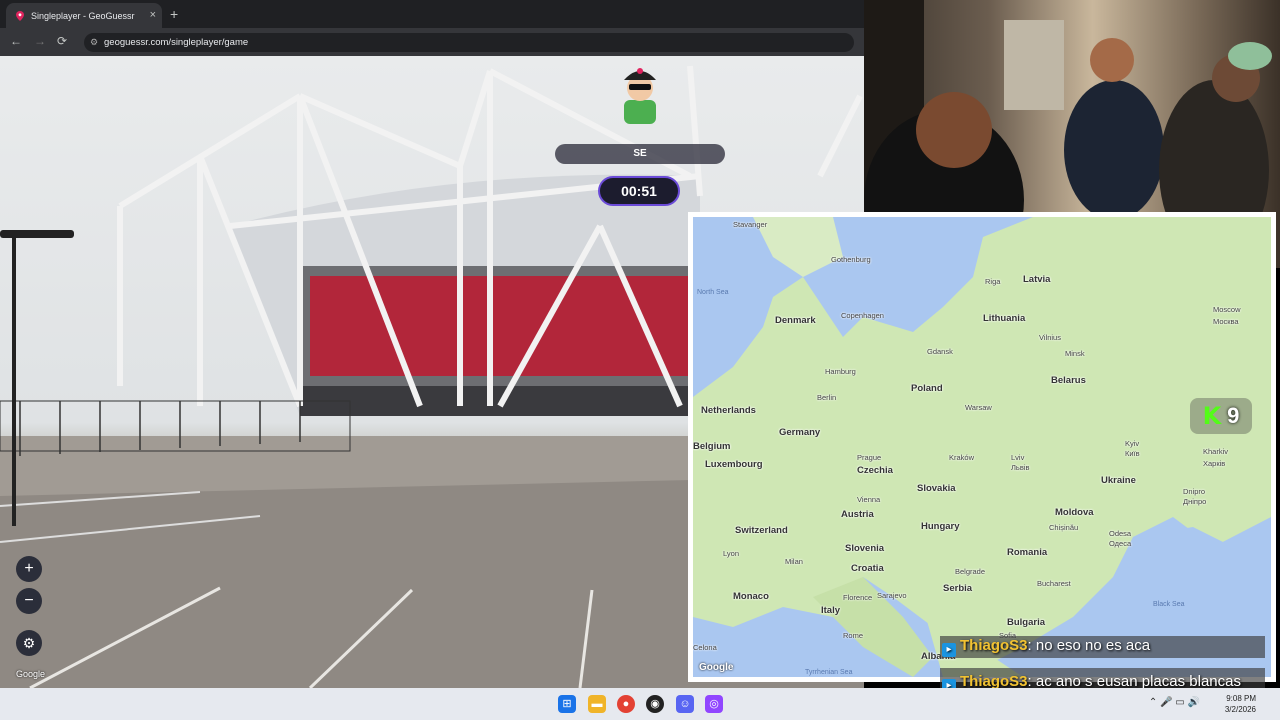 The image size is (1280, 720). I want to click on map-country-label: Romania, so click(1027, 552).